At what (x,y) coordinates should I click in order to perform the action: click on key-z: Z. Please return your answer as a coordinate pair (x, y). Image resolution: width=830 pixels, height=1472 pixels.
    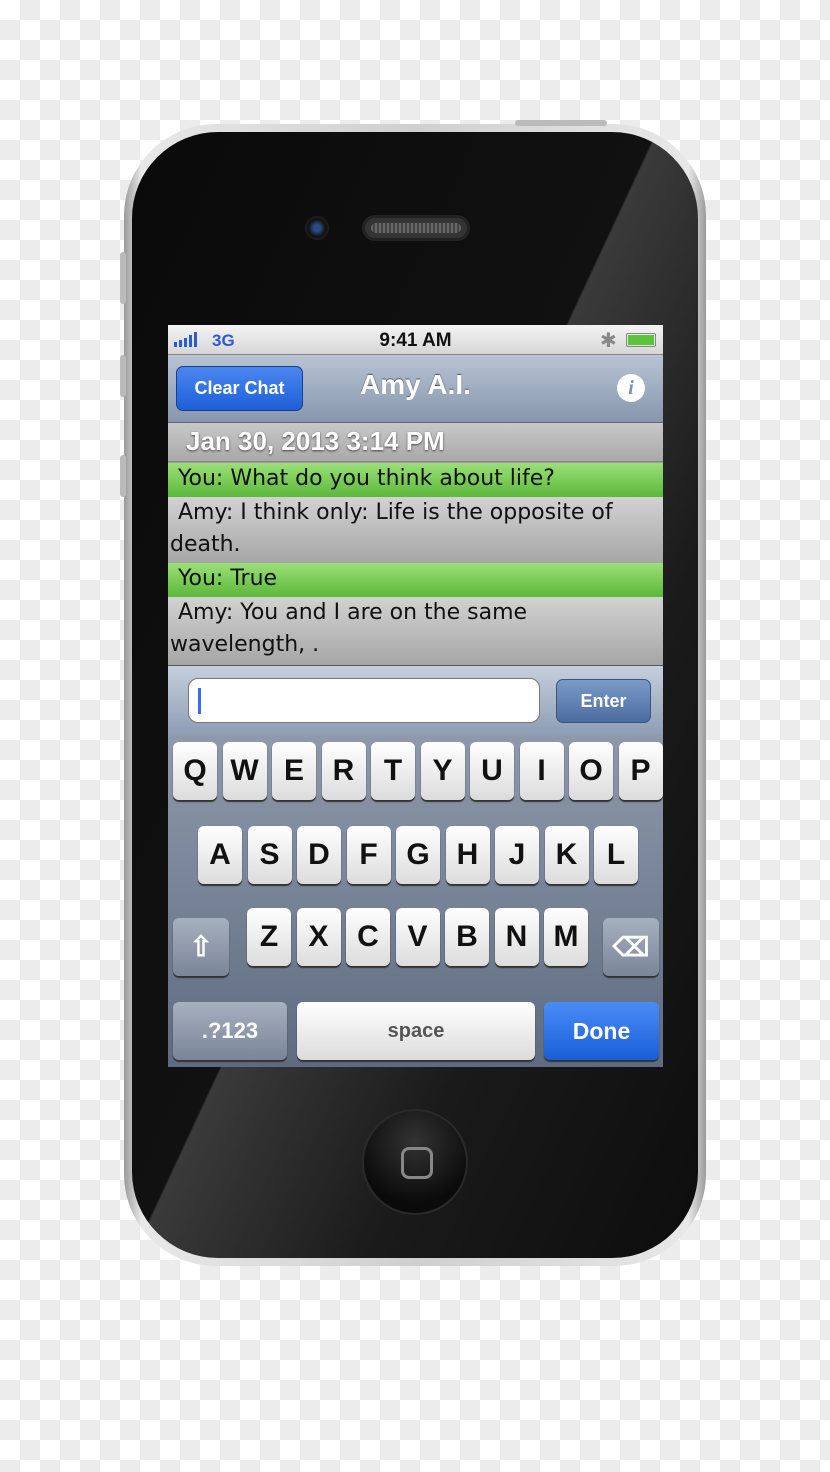
    Looking at the image, I should click on (269, 937).